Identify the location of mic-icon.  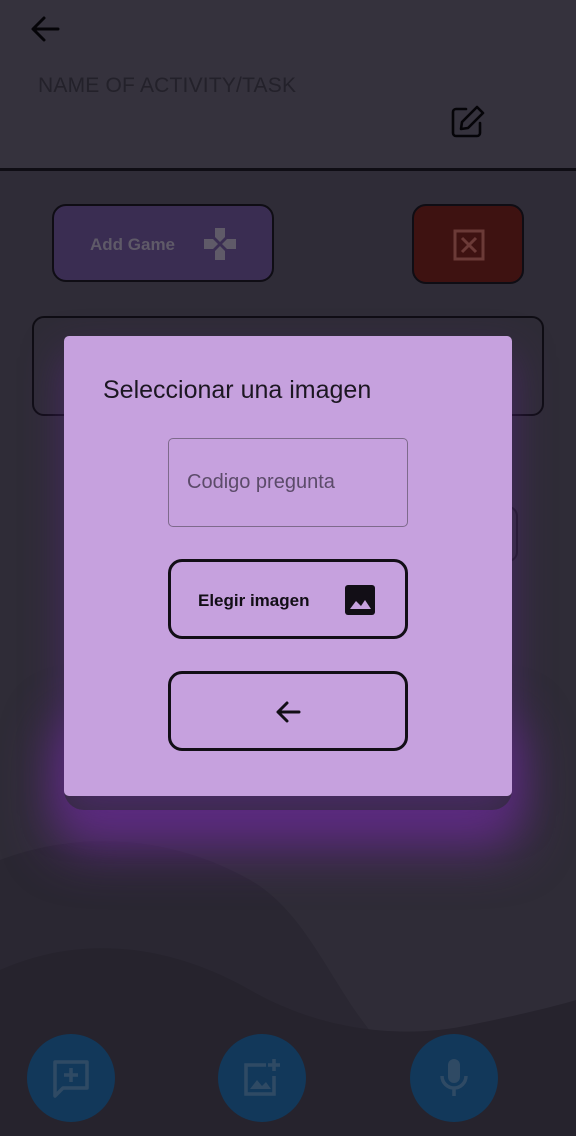
(454, 1077).